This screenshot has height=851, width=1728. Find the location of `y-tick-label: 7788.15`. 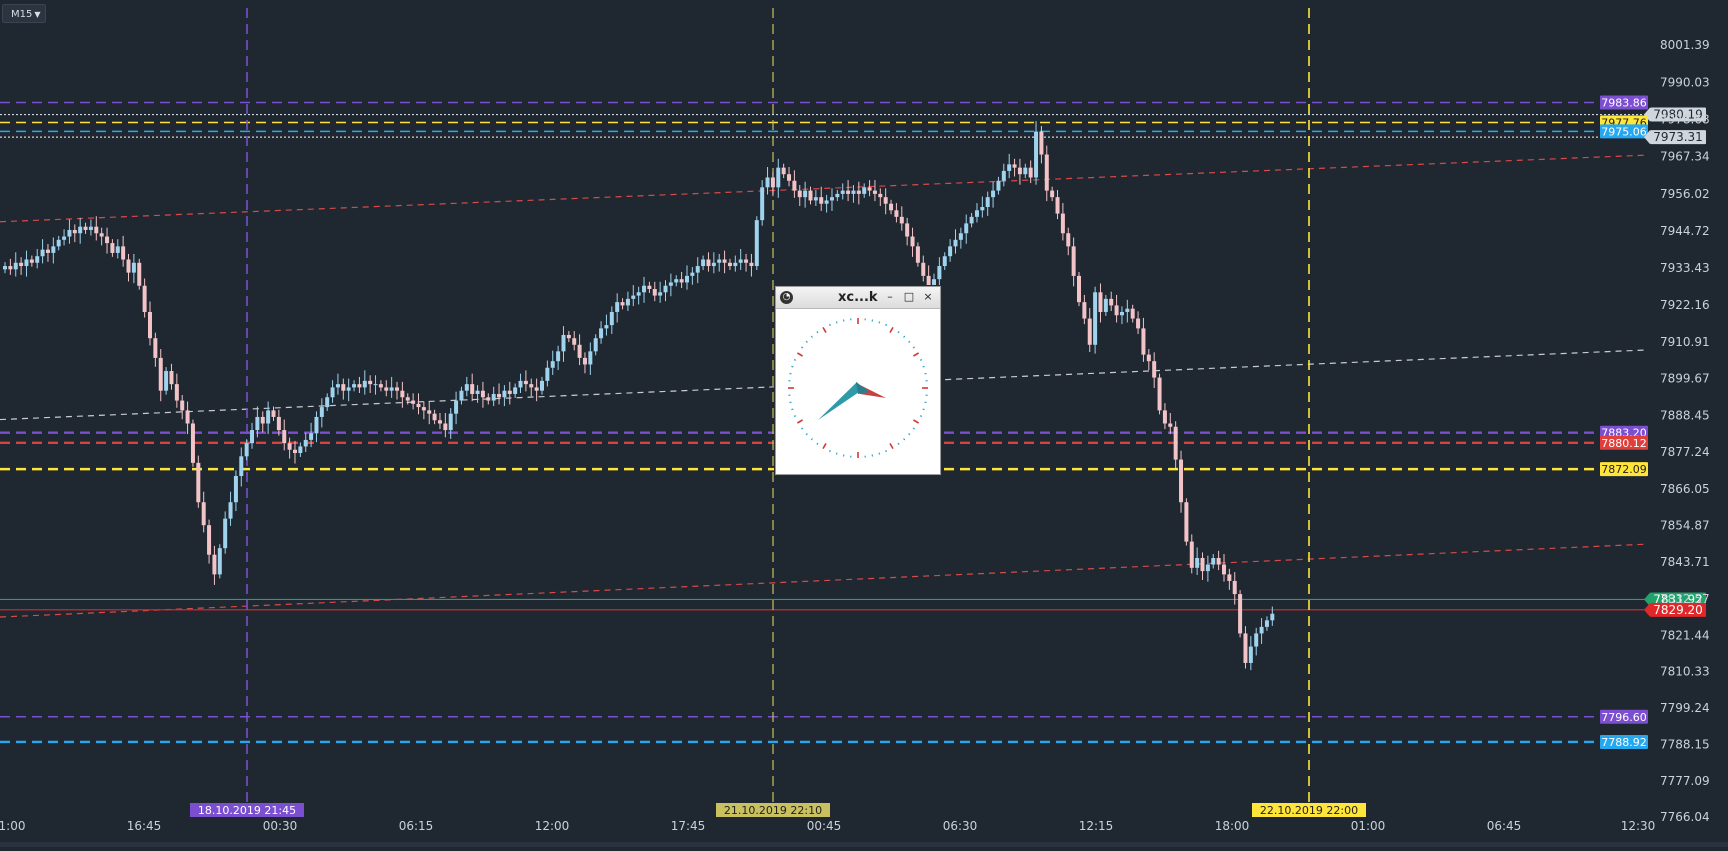

y-tick-label: 7788.15 is located at coordinates (1685, 744).